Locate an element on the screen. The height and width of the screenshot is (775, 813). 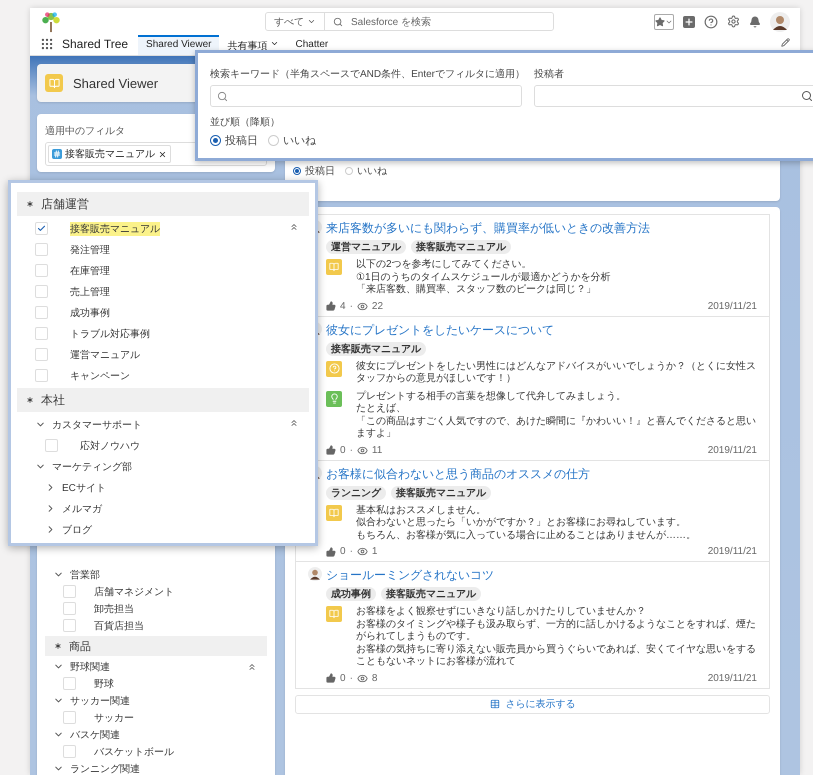
group-header: 商品 is located at coordinates (156, 646).